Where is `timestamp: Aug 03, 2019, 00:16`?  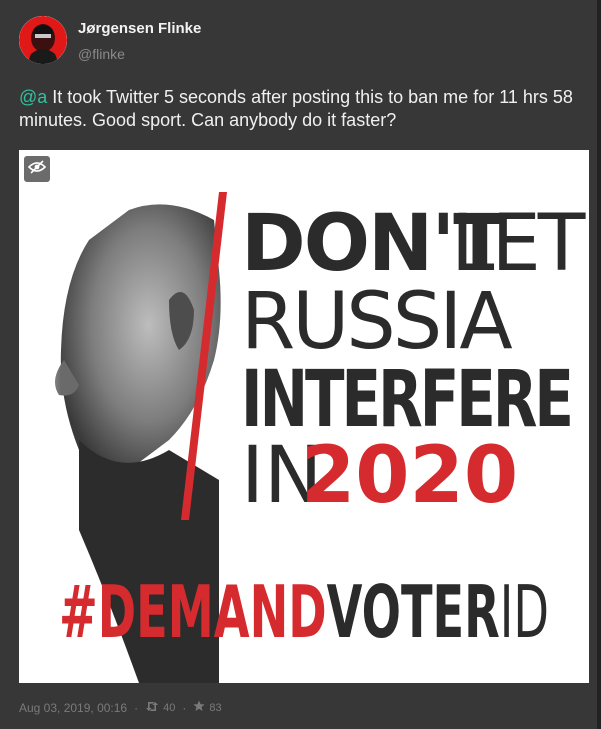
timestamp: Aug 03, 2019, 00:16 is located at coordinates (73, 708).